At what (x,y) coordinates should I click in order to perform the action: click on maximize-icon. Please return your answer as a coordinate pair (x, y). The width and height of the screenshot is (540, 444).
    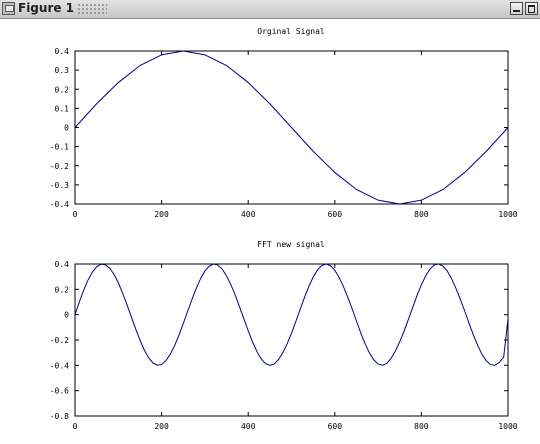
    Looking at the image, I should click on (531, 8).